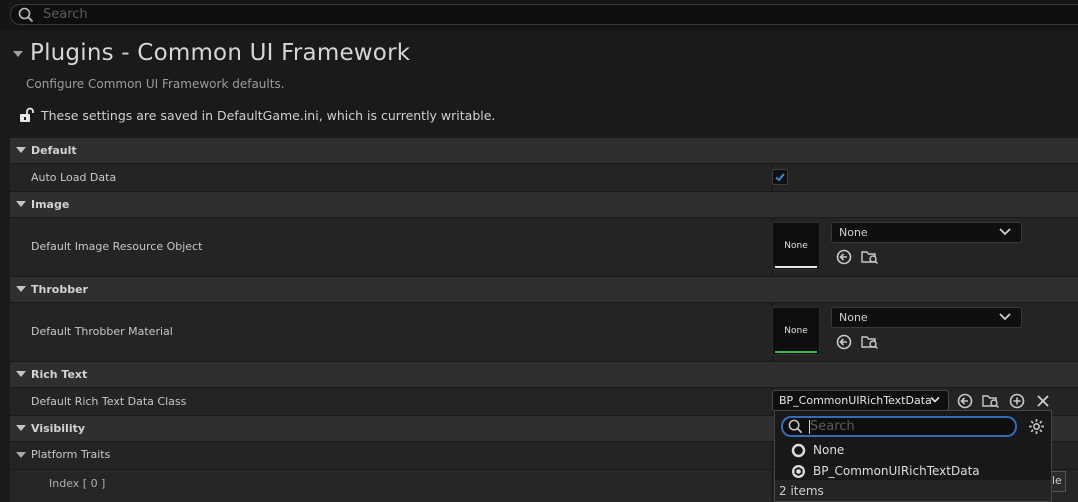 This screenshot has height=502, width=1078. What do you see at coordinates (913, 490) in the screenshot?
I see `popup-footer: 2 items` at bounding box center [913, 490].